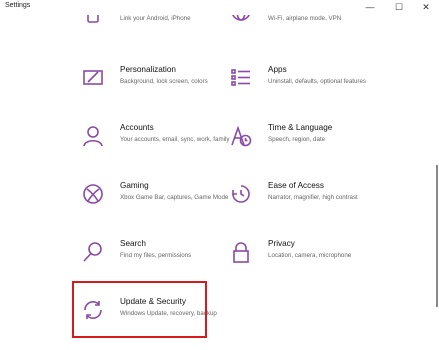 The image size is (439, 350). I want to click on personalization-icon, so click(93, 78).